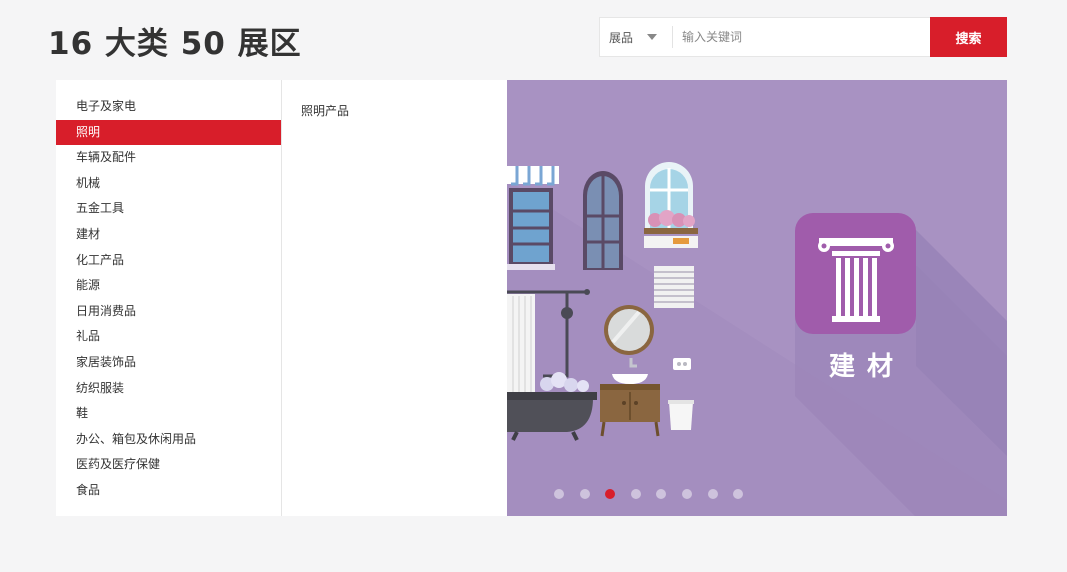 The width and height of the screenshot is (1067, 572). Describe the element at coordinates (168, 184) in the screenshot. I see `category-item: 机械` at that location.